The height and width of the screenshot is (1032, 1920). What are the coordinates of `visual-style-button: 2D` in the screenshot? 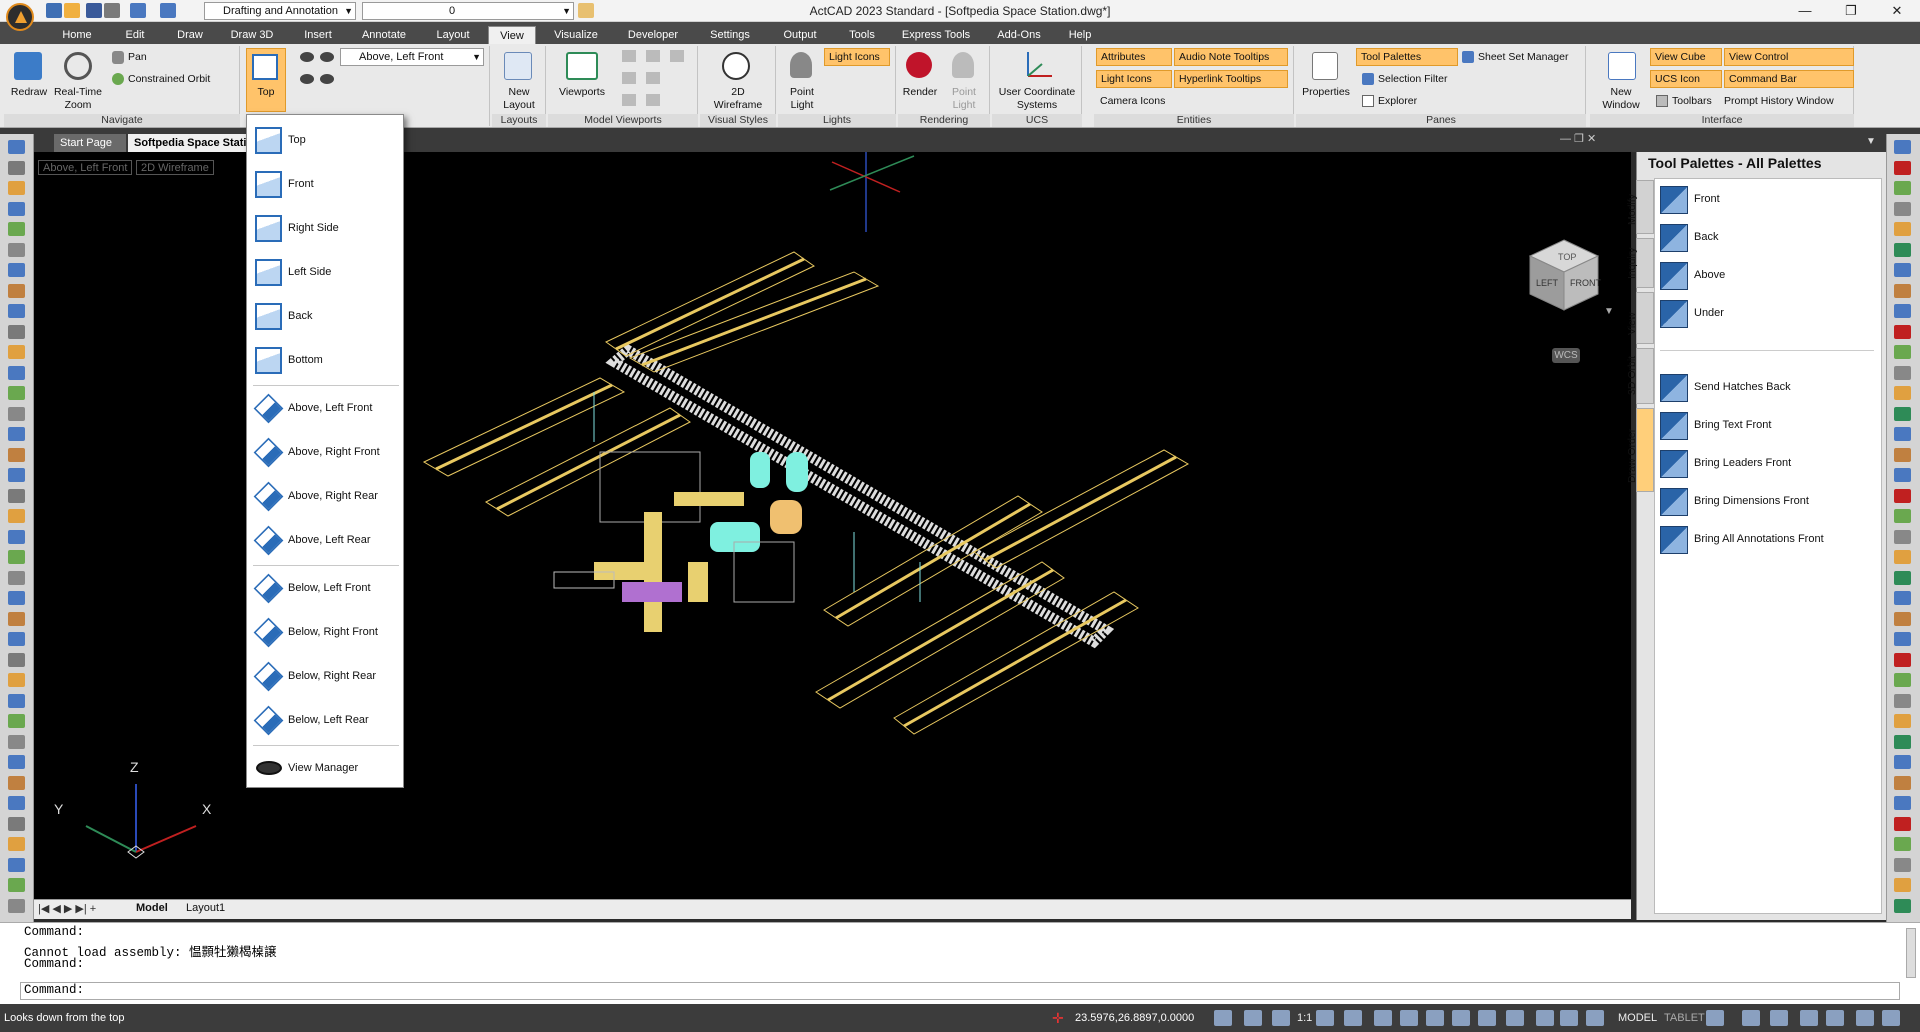 It's located at (738, 92).